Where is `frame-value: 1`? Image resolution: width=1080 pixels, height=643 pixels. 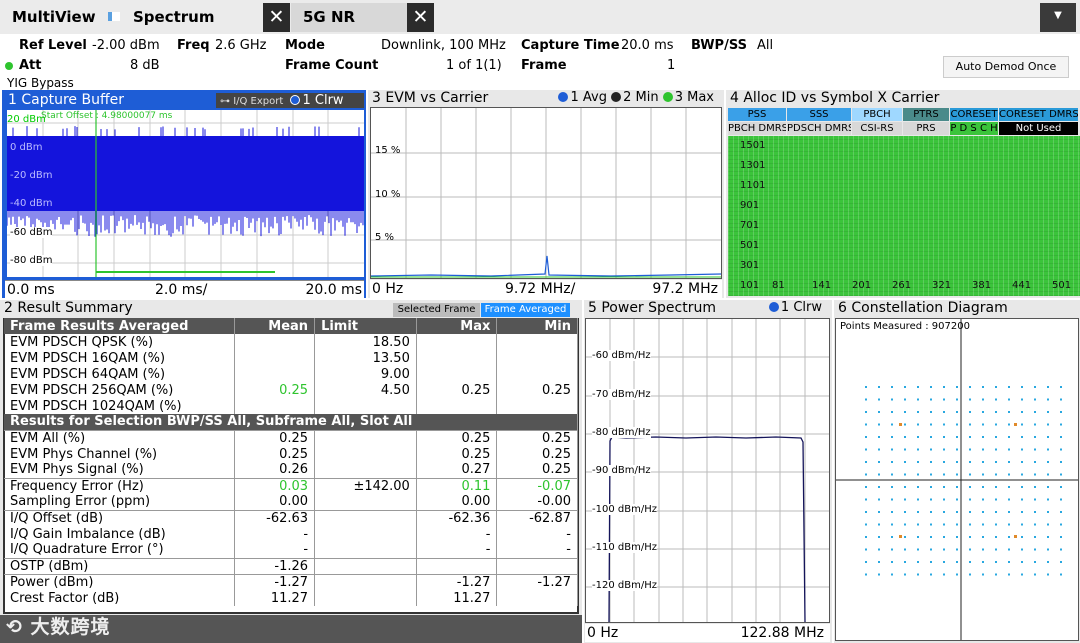 frame-value: 1 is located at coordinates (671, 65).